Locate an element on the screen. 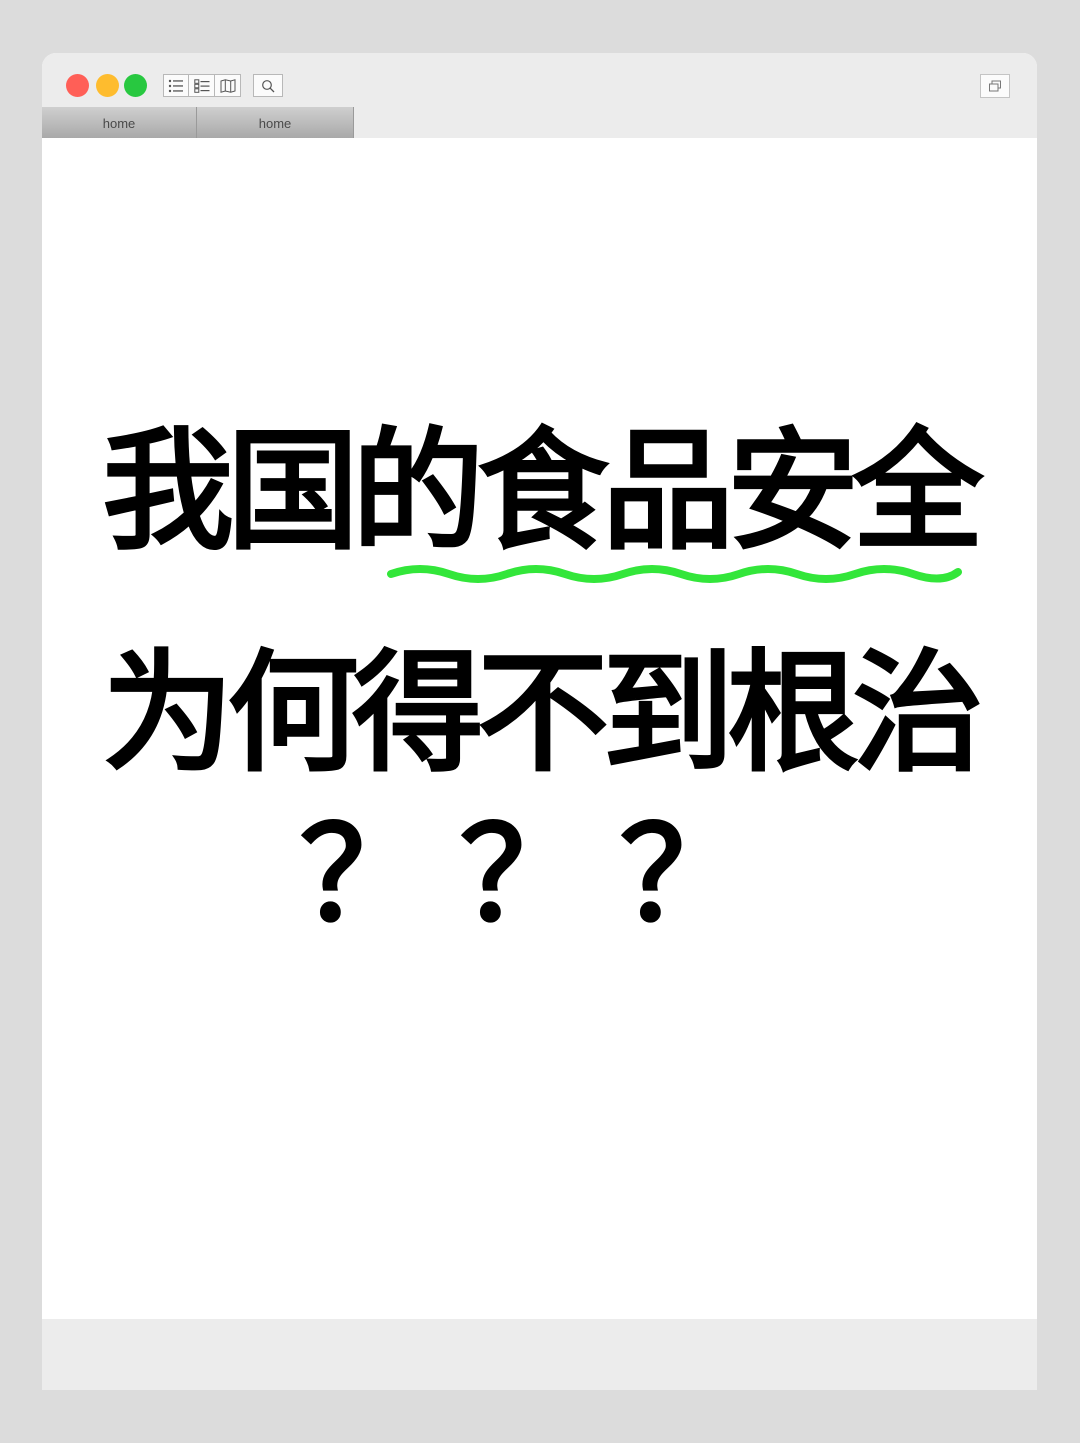 The image size is (1080, 1443). view-toolbar is located at coordinates (202, 85).